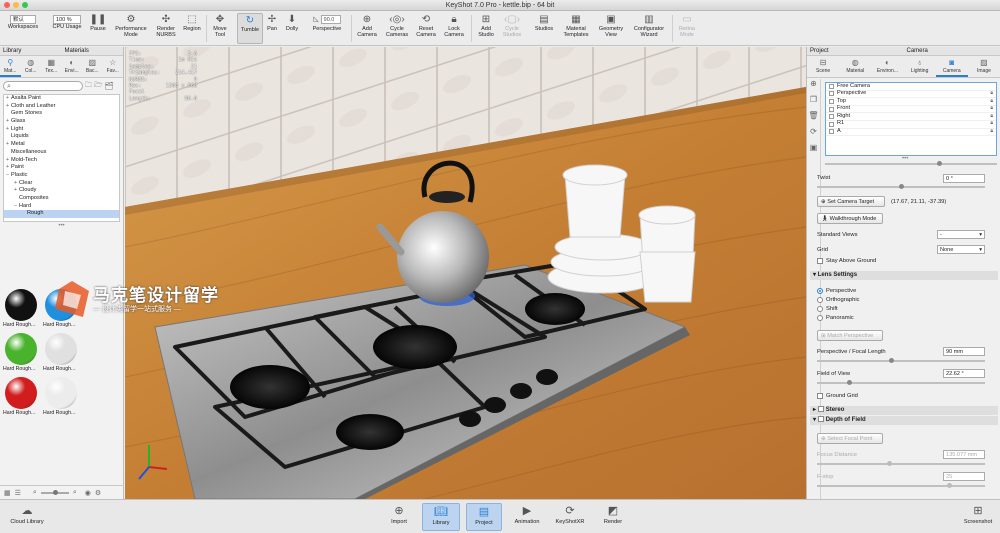 The width and height of the screenshot is (1000, 533). What do you see at coordinates (61, 114) in the screenshot?
I see `tree-item: Gem Stones` at bounding box center [61, 114].